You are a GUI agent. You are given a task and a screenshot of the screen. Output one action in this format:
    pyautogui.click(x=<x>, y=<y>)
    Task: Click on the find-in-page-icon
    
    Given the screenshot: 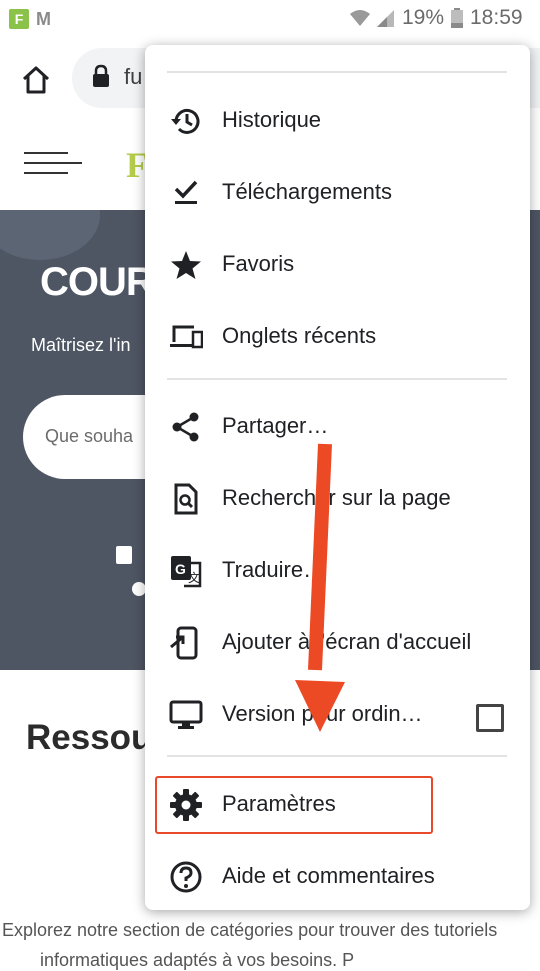 What is the action you would take?
    pyautogui.click(x=186, y=499)
    